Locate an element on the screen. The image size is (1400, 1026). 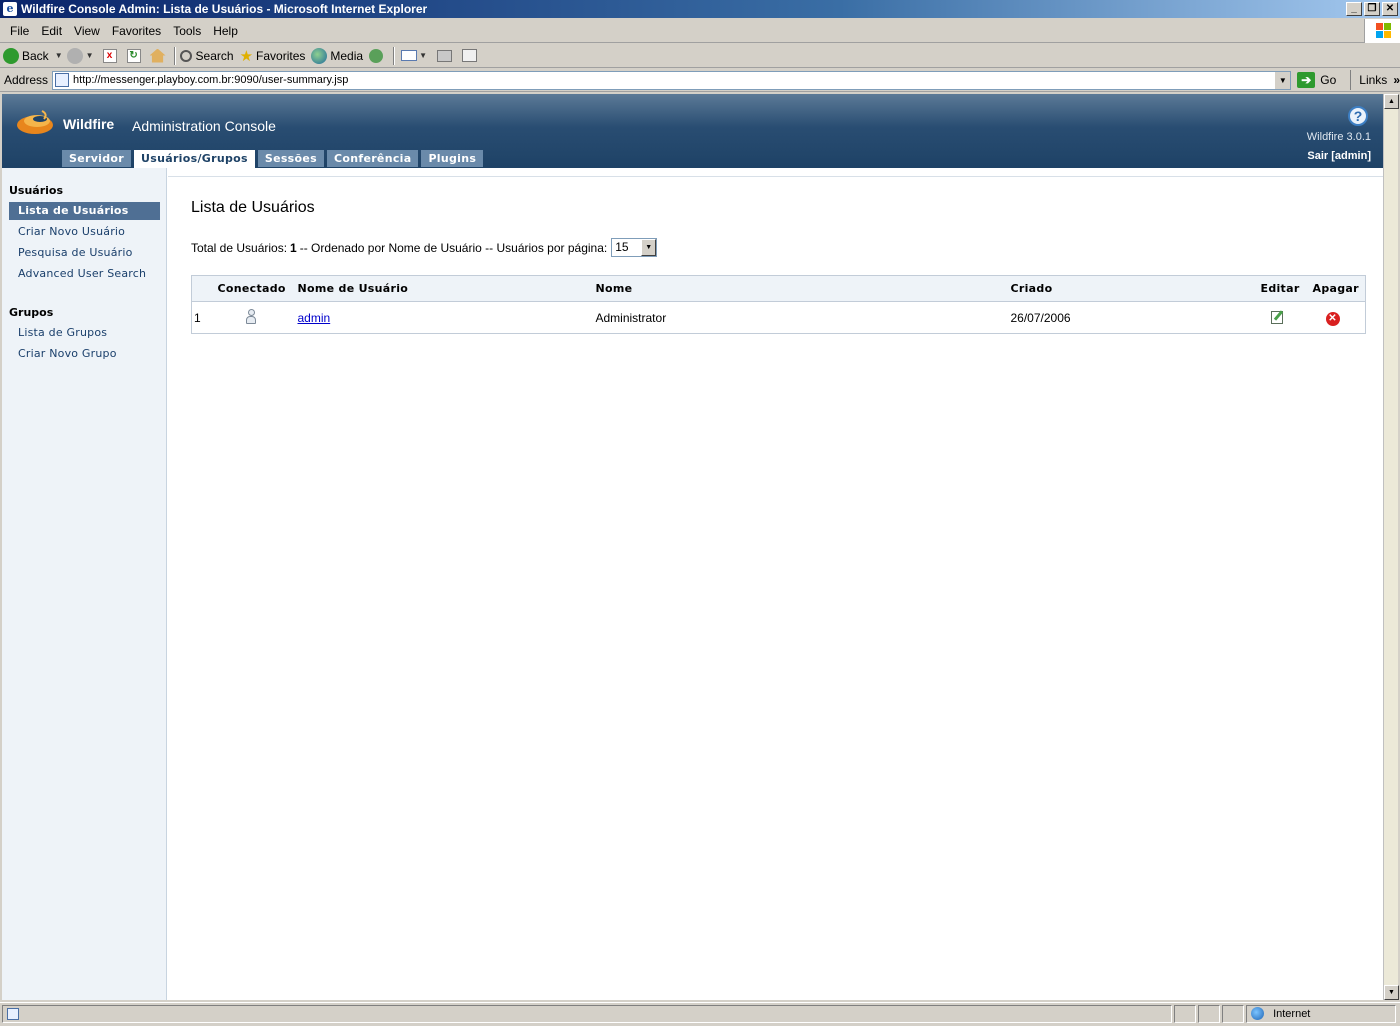
home-icon is located at coordinates (157, 55).